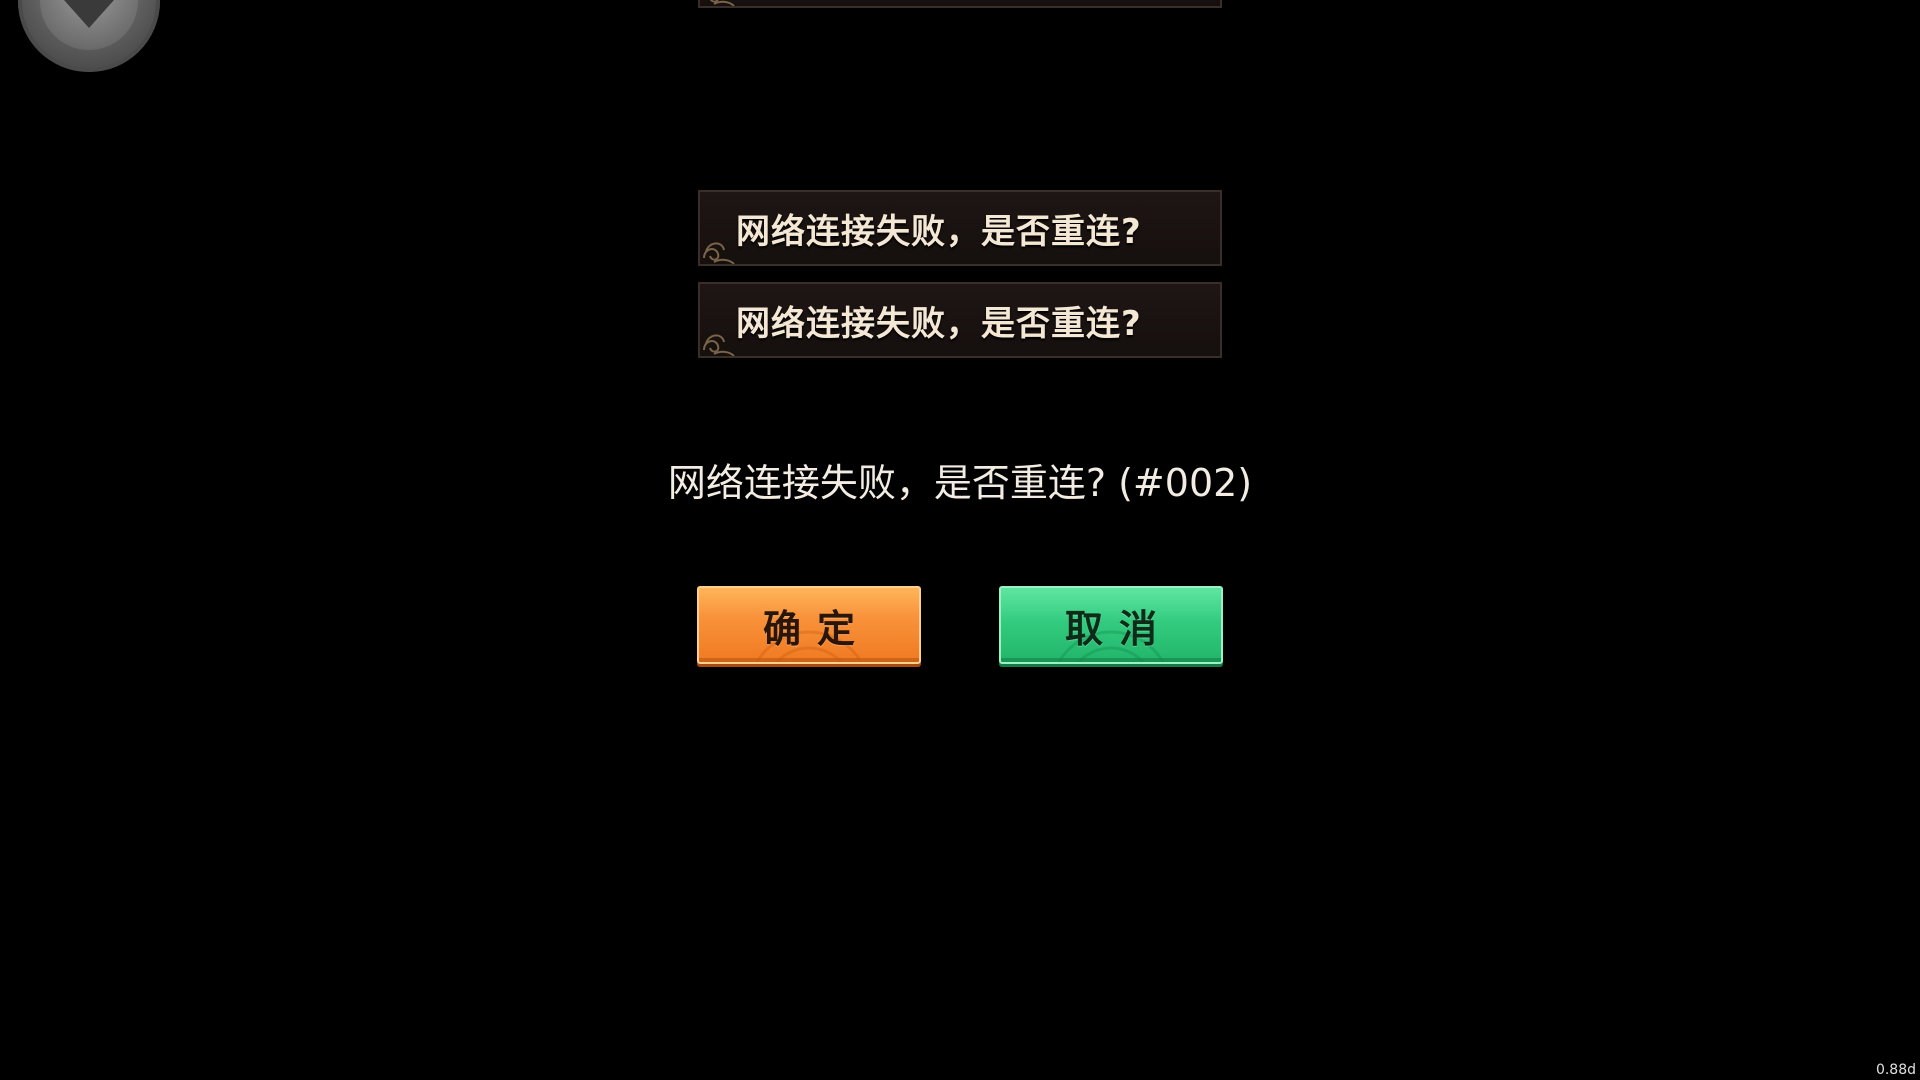  What do you see at coordinates (960, 4) in the screenshot?
I see `notice-banner-partial` at bounding box center [960, 4].